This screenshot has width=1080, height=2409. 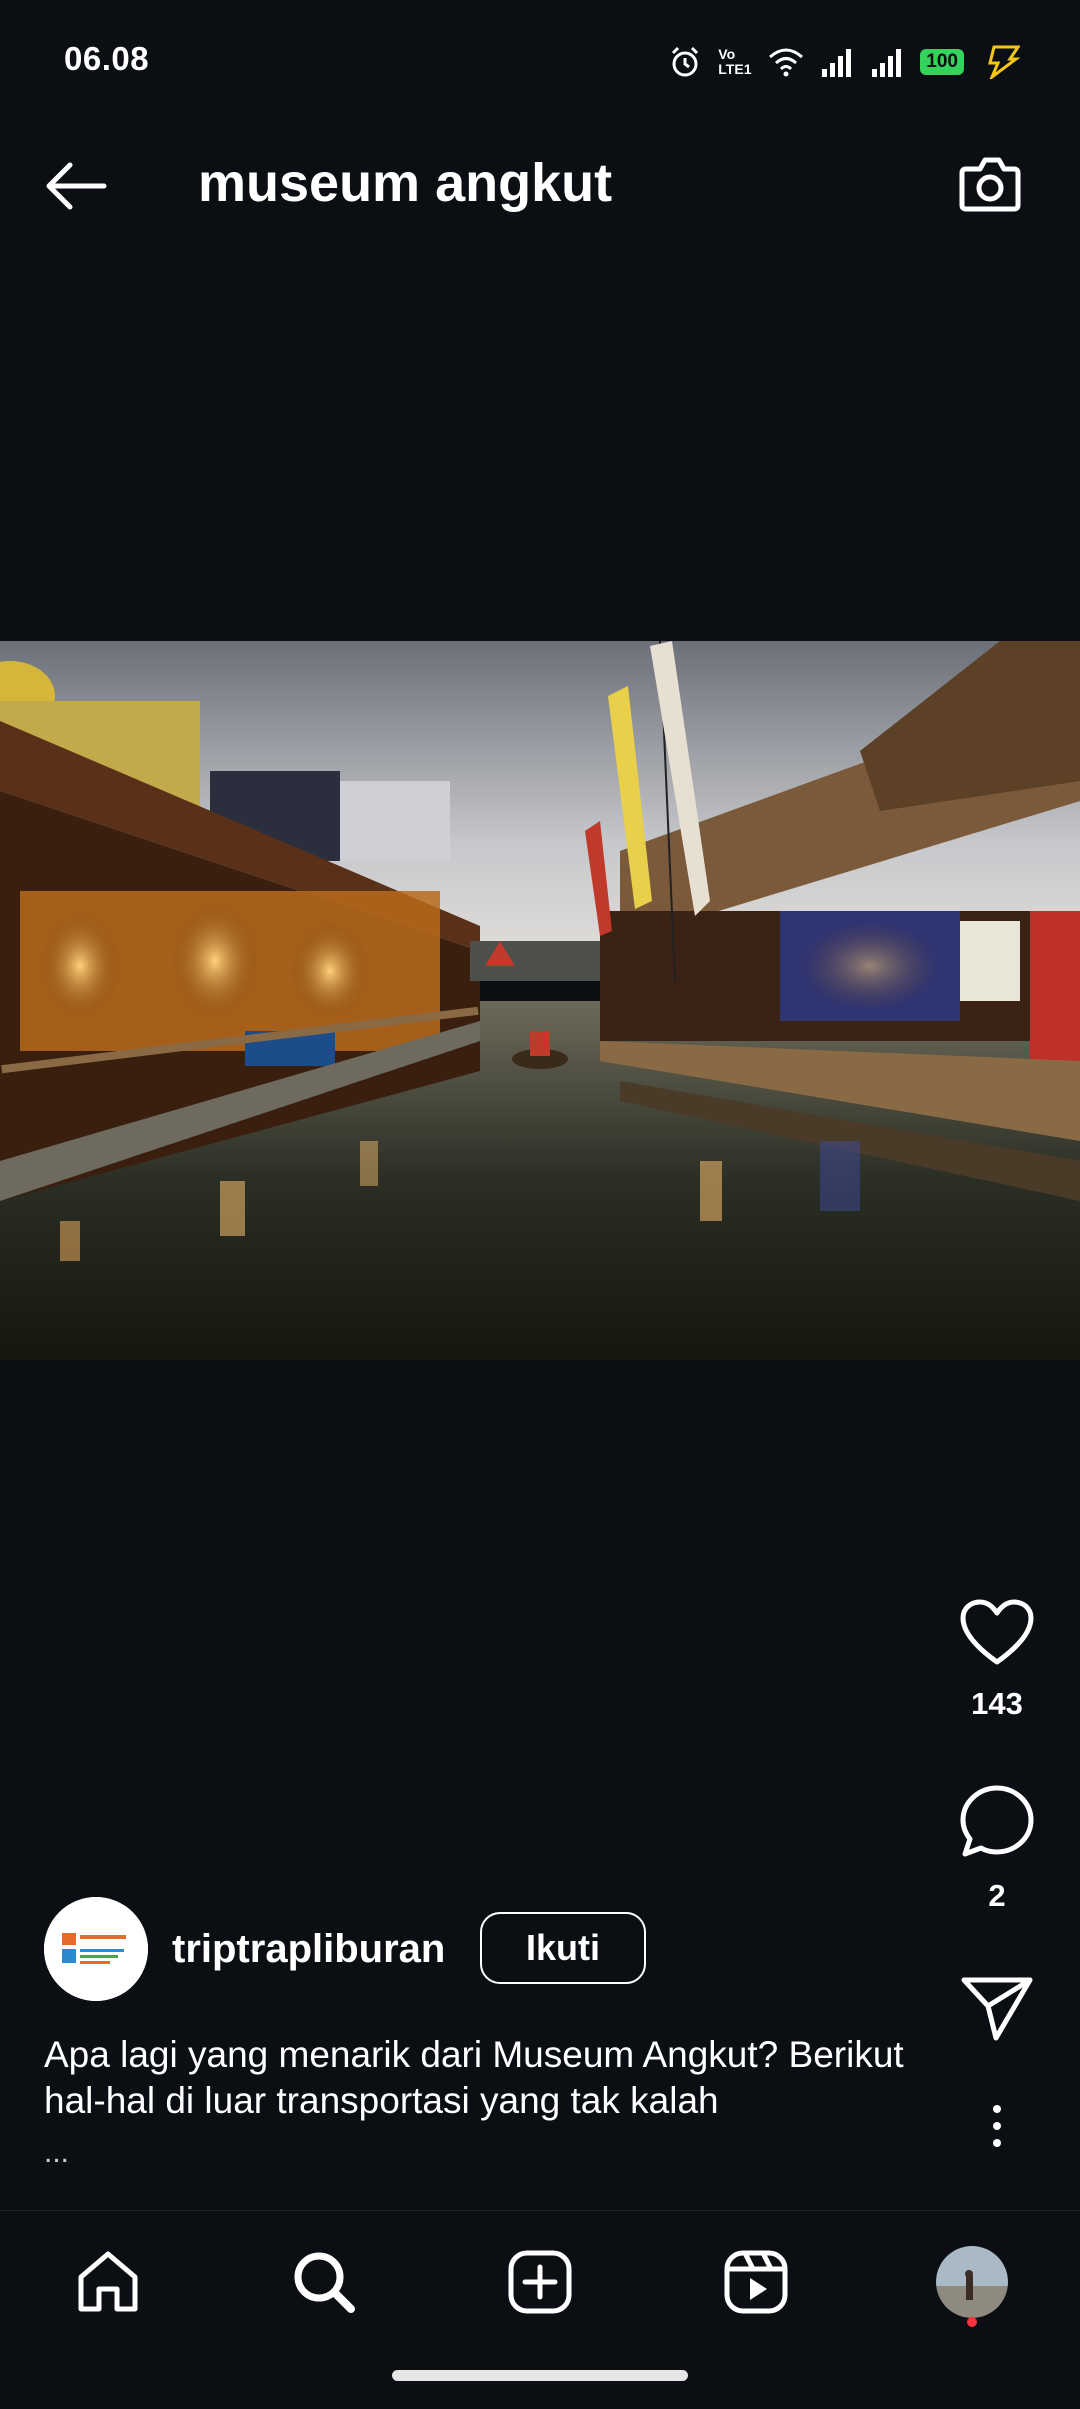 I want to click on comment-icon, so click(x=997, y=1821).